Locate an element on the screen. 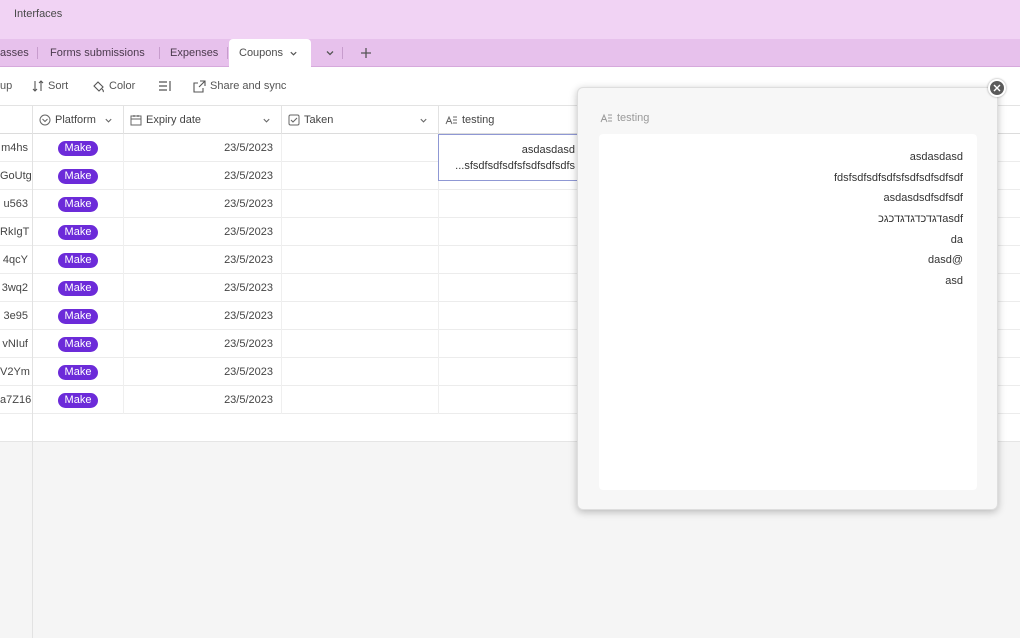 The image size is (1020, 638). color-button: Color is located at coordinates (113, 86).